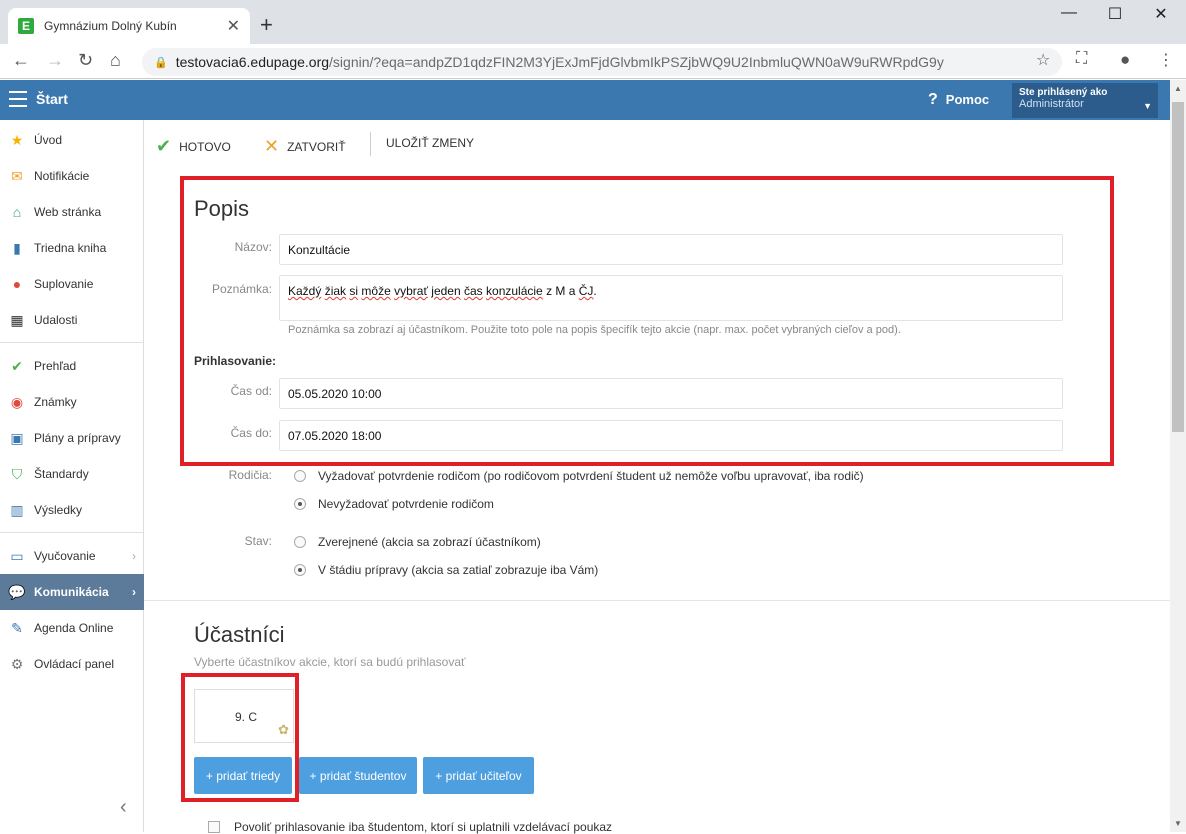 The width and height of the screenshot is (1186, 834). What do you see at coordinates (272, 146) in the screenshot?
I see `close-icon: ✕` at bounding box center [272, 146].